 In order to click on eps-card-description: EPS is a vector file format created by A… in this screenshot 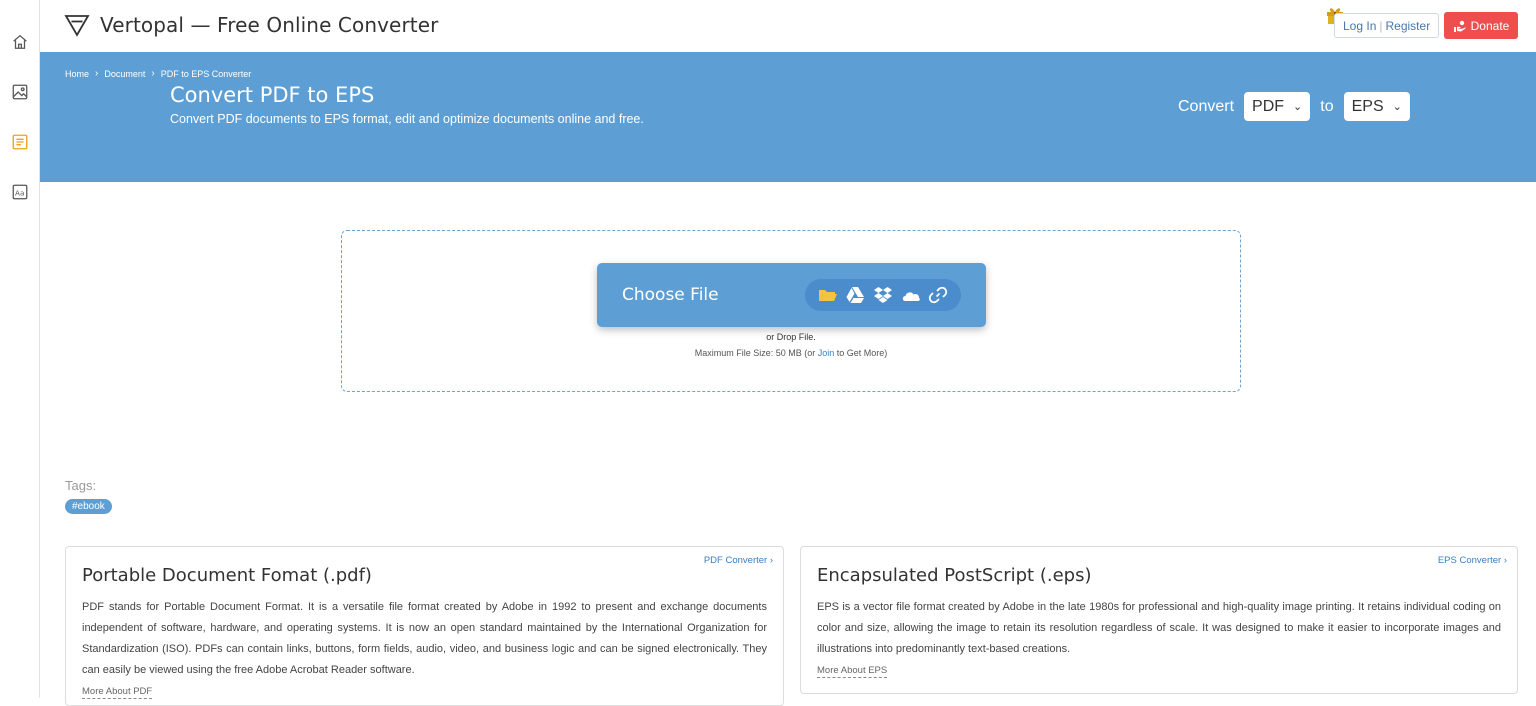, I will do `click(1159, 628)`.